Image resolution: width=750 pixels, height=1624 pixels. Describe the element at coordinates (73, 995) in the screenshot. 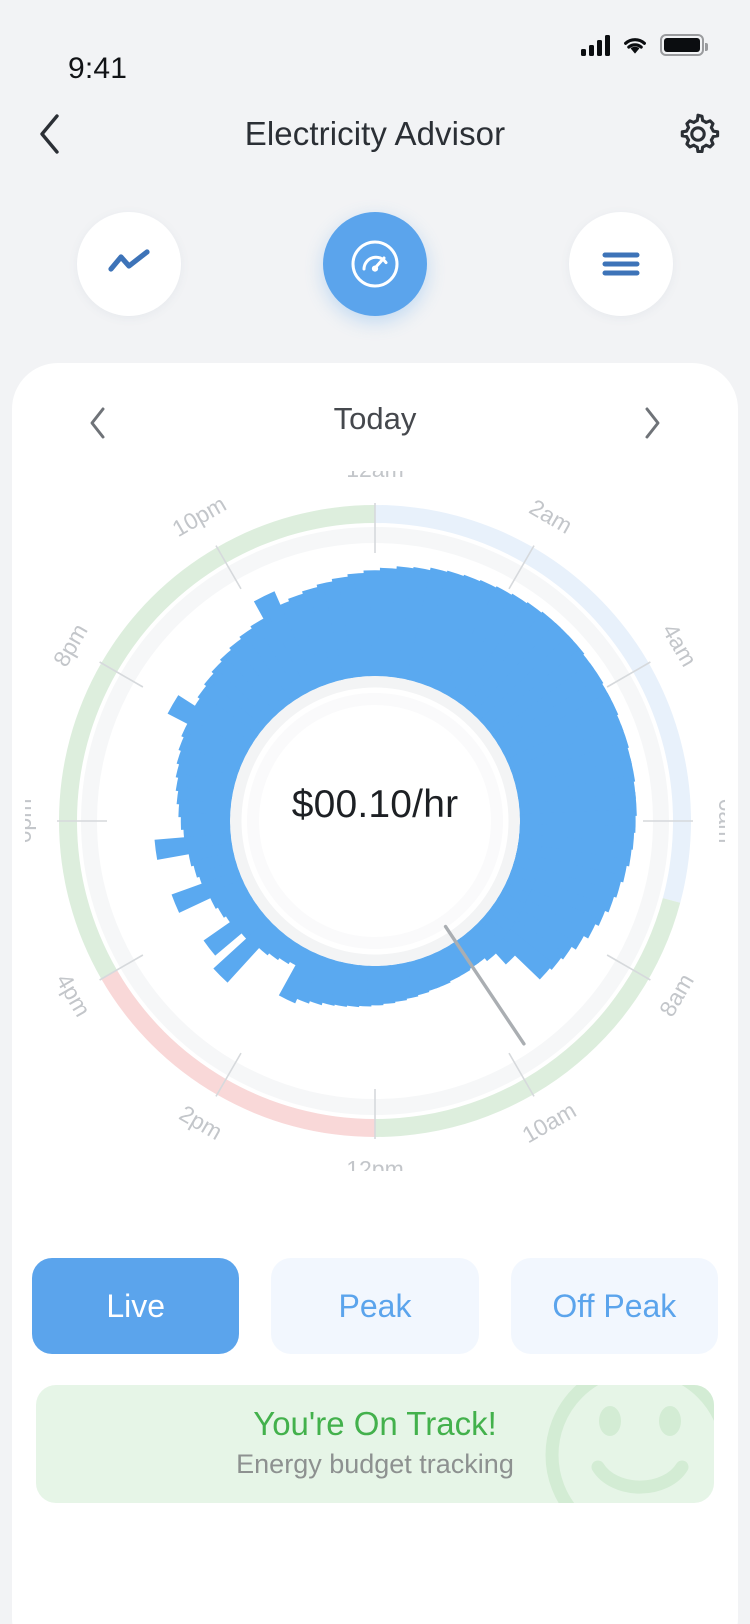

I see `svg-text: 4pm` at that location.